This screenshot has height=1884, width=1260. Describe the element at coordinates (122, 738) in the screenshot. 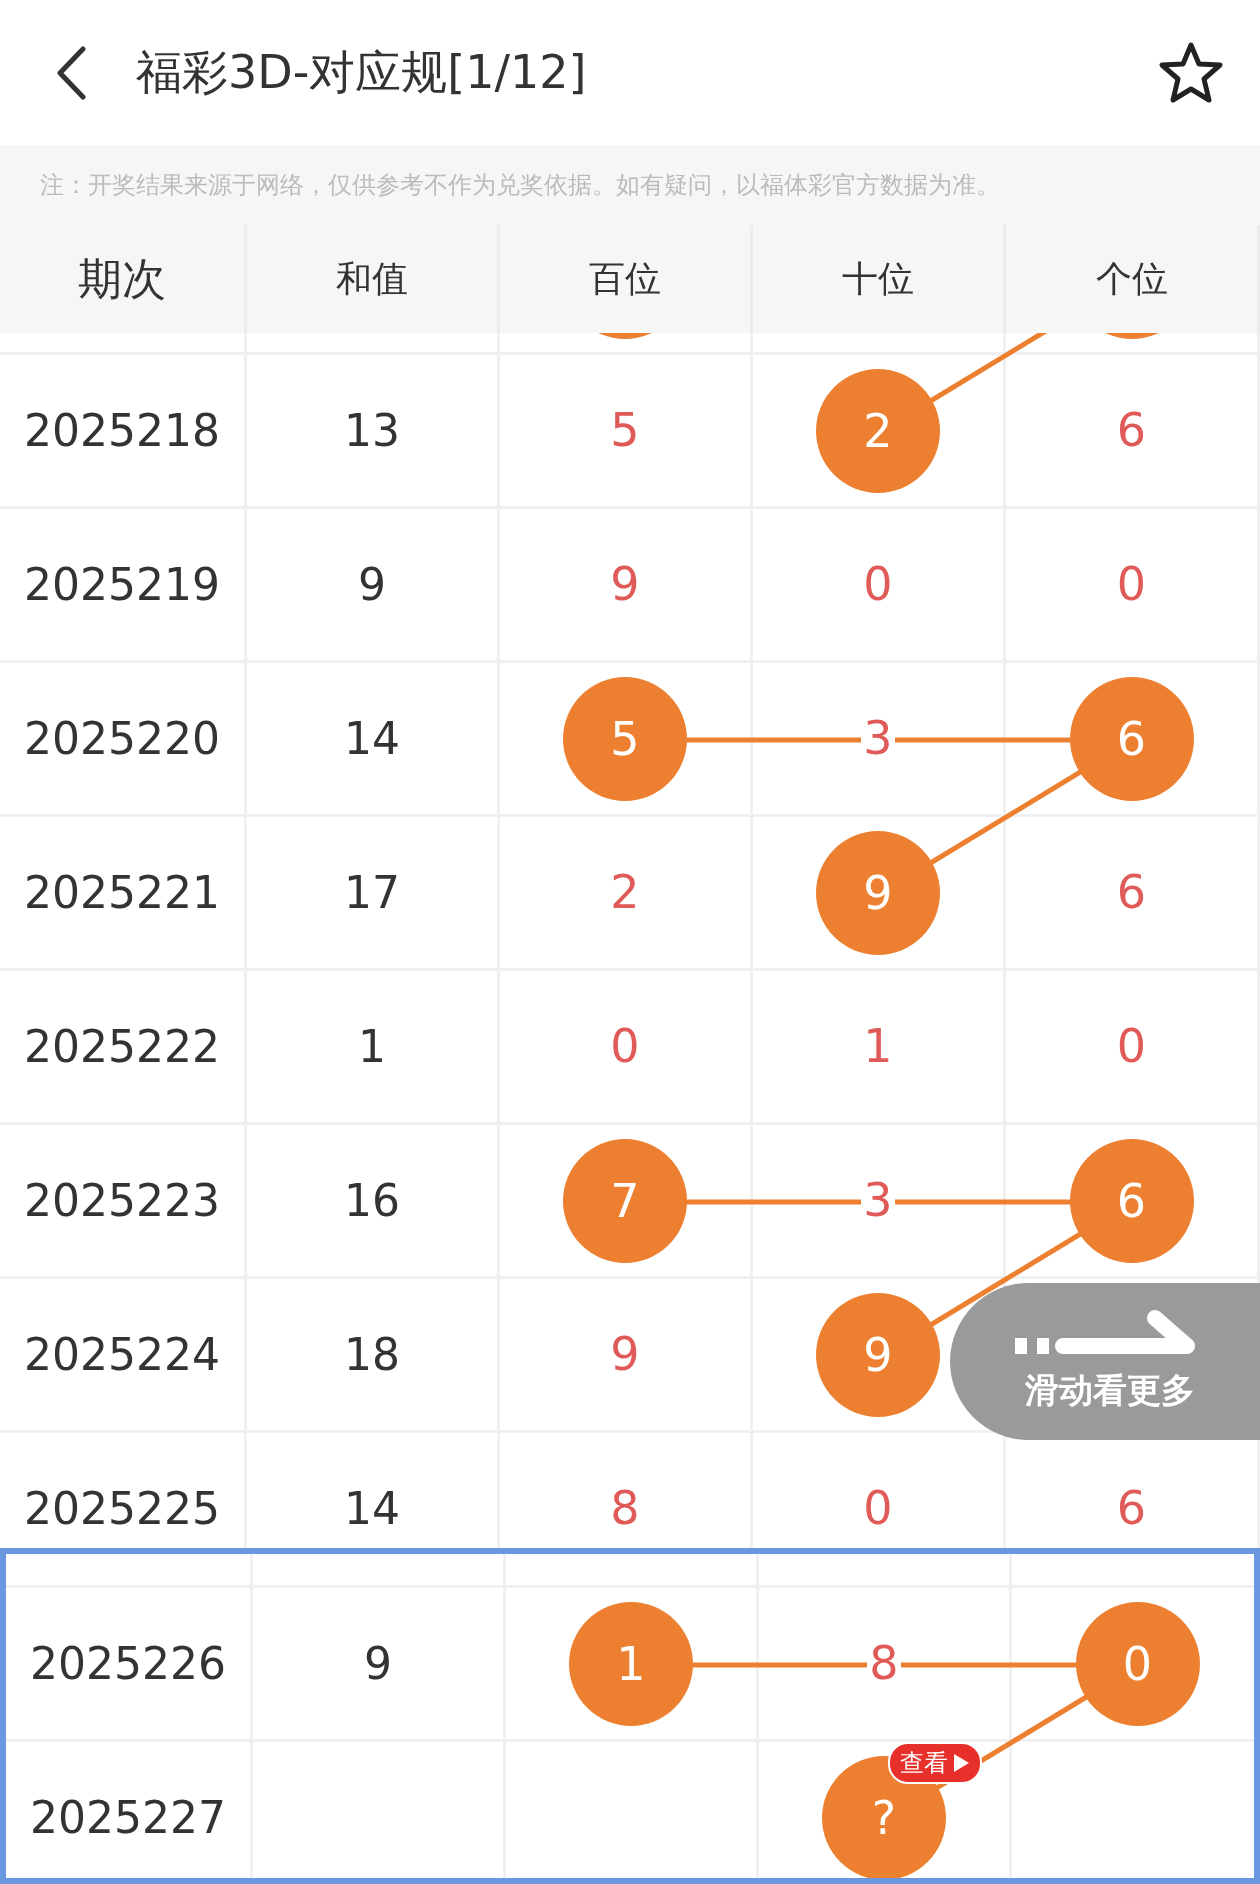

I see `period-text: 2025220` at that location.